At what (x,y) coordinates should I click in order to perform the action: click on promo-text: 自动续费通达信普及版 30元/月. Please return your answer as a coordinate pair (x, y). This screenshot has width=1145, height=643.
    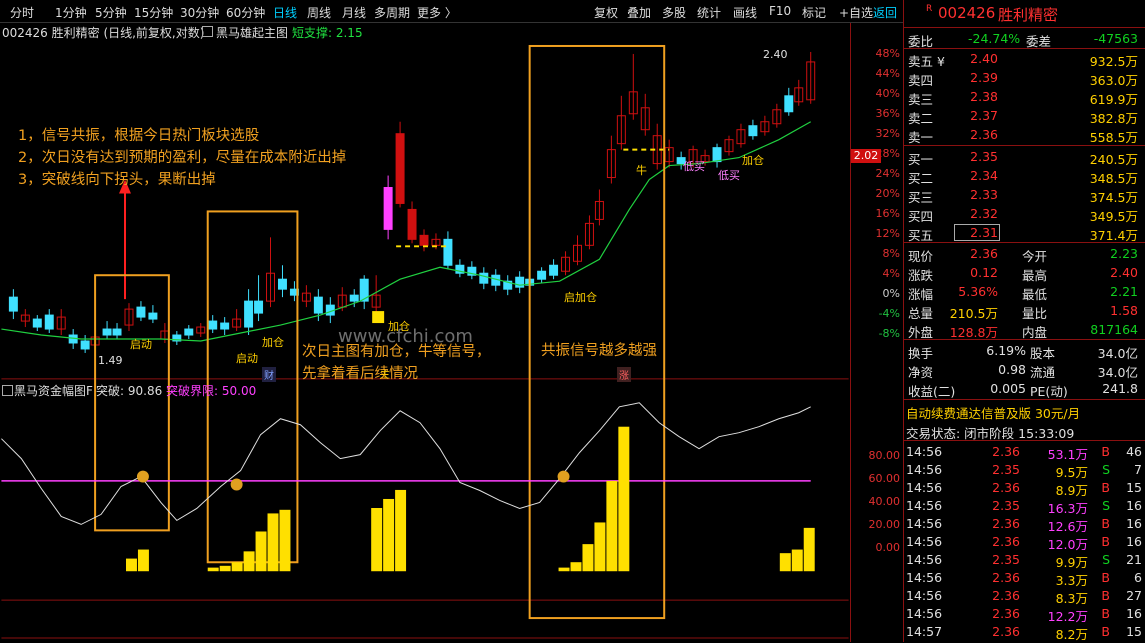
    Looking at the image, I should click on (993, 412).